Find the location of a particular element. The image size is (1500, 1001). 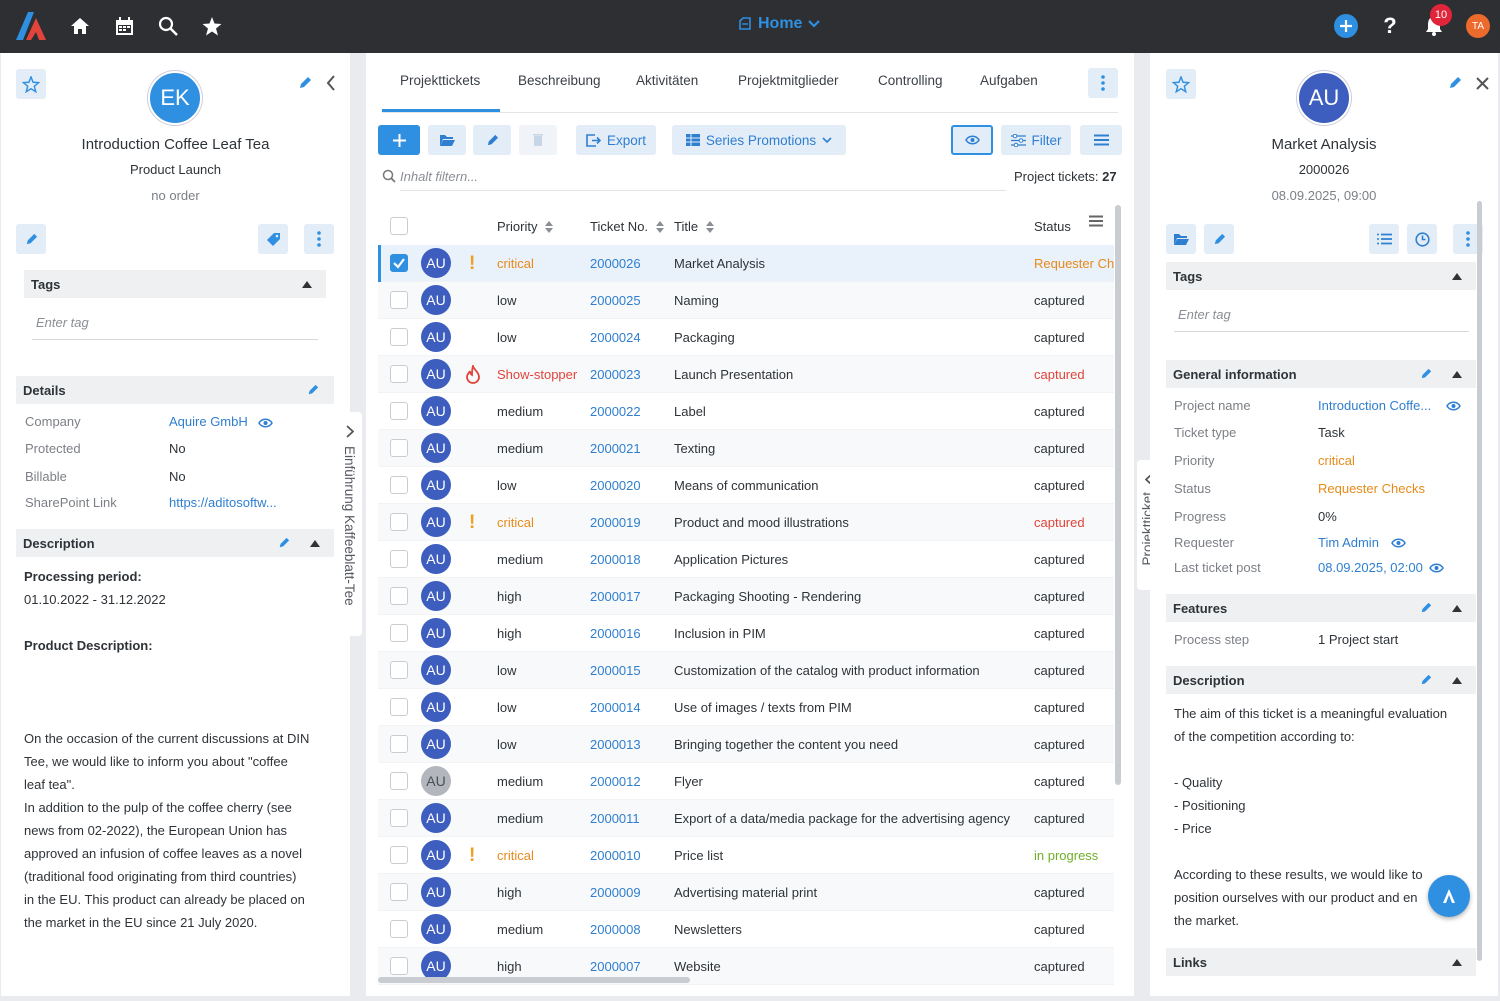

table-row: AU medium 2000008 Newsletters captured is located at coordinates (746, 929).